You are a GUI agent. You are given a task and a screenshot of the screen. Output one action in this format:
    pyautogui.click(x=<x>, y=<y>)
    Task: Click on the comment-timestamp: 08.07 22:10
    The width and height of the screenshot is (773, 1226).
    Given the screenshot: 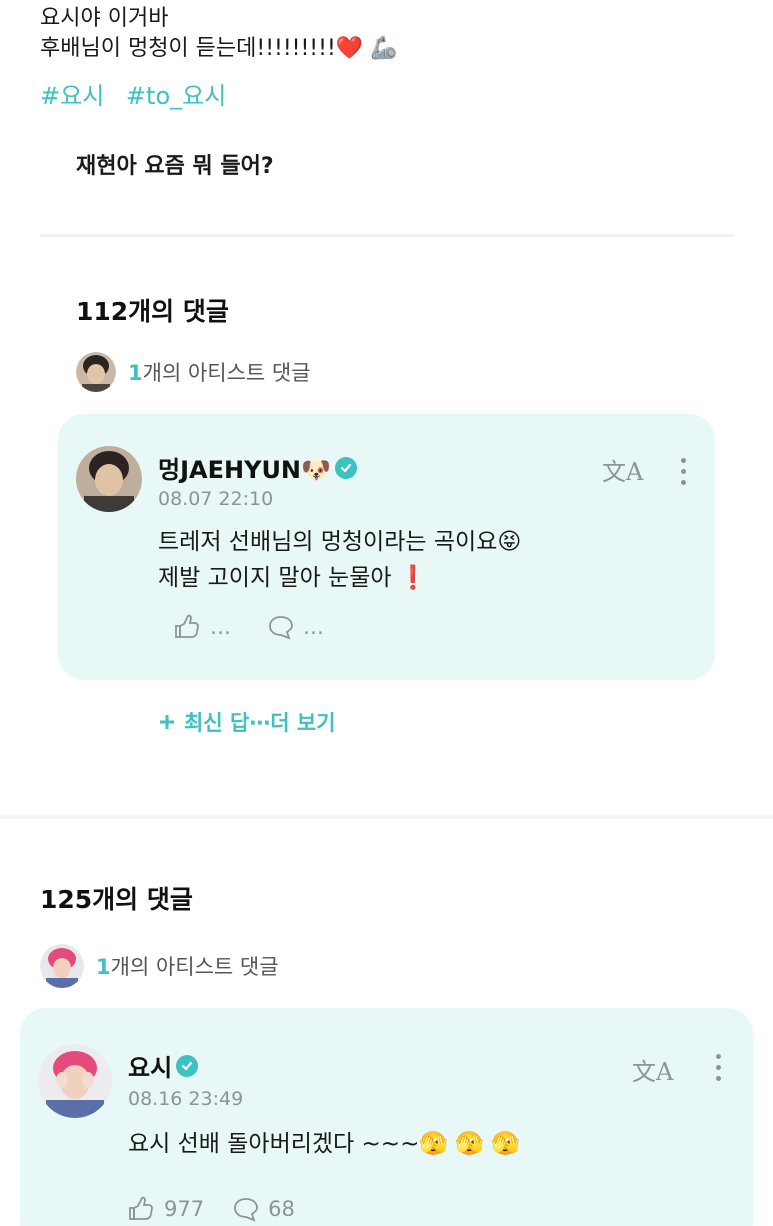 What is the action you would take?
    pyautogui.click(x=216, y=499)
    